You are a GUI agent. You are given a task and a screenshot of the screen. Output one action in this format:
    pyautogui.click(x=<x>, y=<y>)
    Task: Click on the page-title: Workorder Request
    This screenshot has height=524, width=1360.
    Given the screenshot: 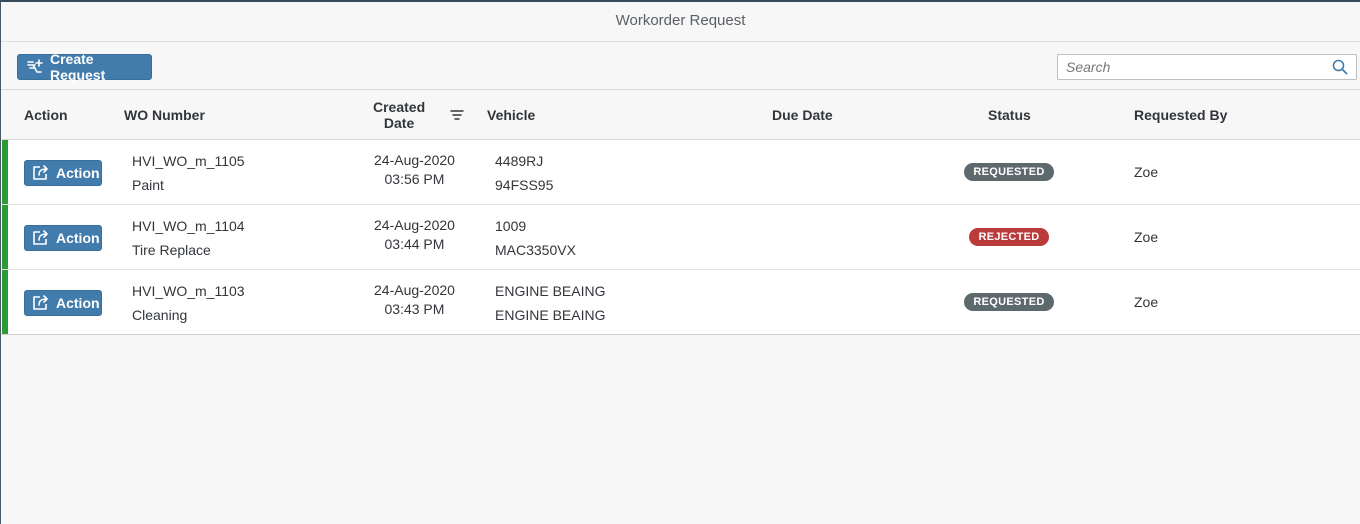 What is the action you would take?
    pyautogui.click(x=680, y=22)
    